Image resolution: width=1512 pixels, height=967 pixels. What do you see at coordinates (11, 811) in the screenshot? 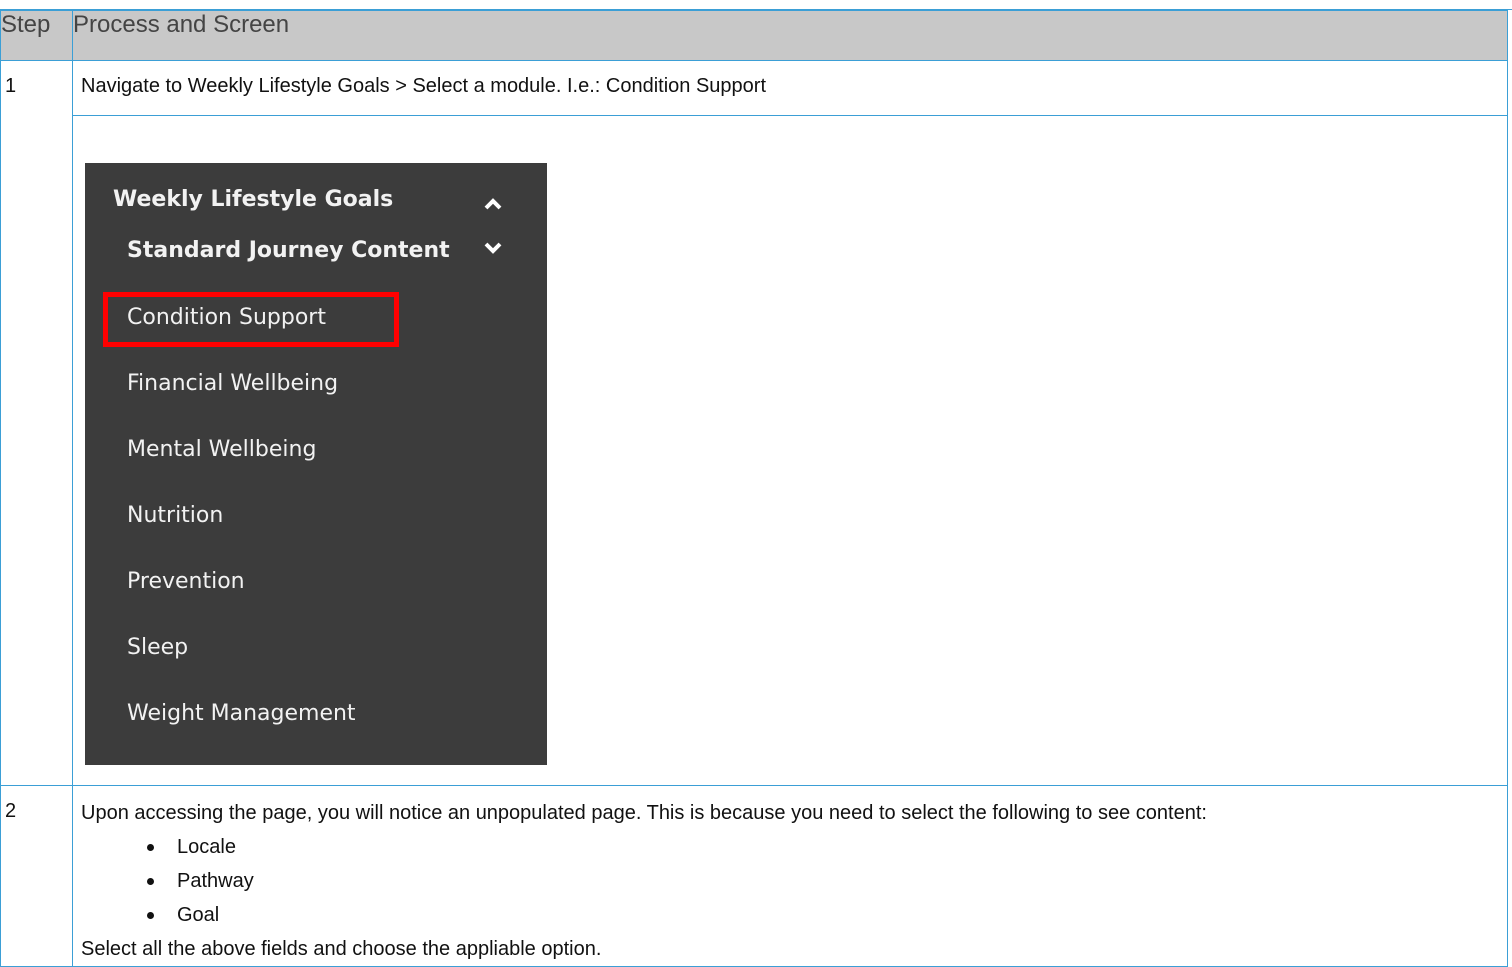
I see `step-number: 2` at bounding box center [11, 811].